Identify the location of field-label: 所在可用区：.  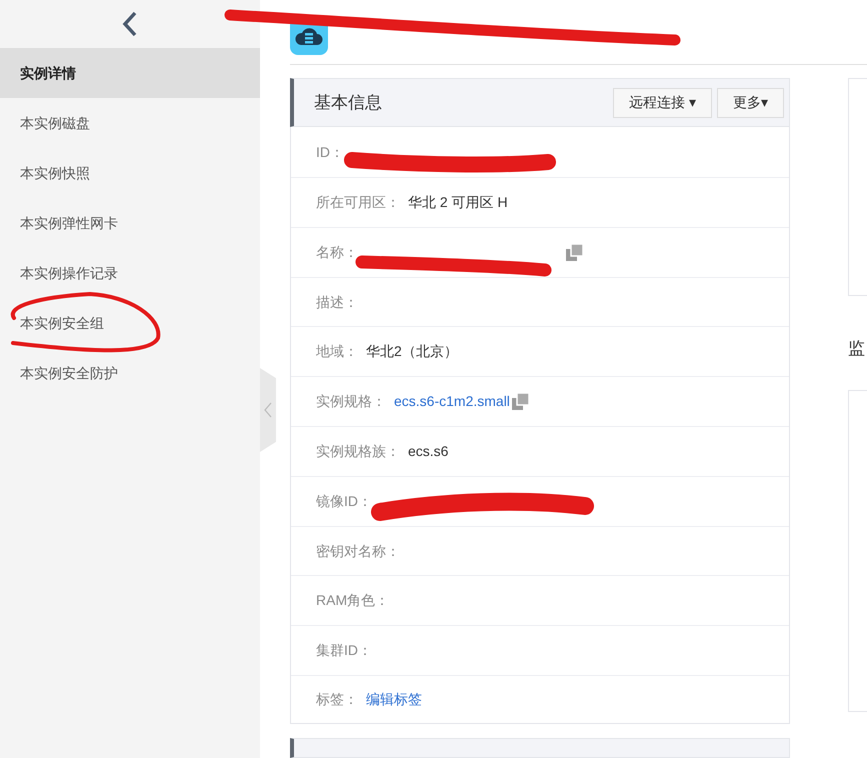
(358, 202).